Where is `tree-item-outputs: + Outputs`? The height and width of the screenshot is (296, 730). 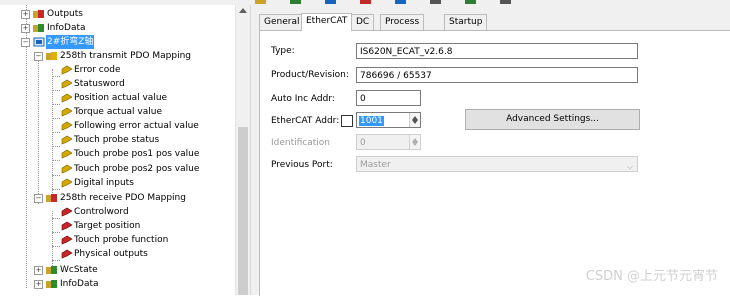
tree-item-outputs: + Outputs is located at coordinates (117, 14).